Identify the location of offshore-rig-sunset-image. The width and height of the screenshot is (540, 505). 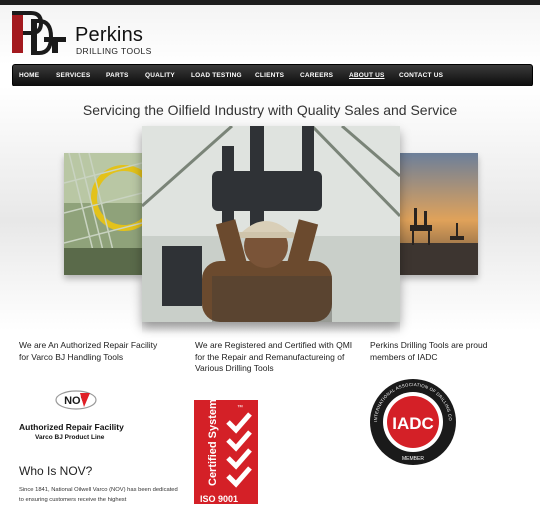
(439, 214).